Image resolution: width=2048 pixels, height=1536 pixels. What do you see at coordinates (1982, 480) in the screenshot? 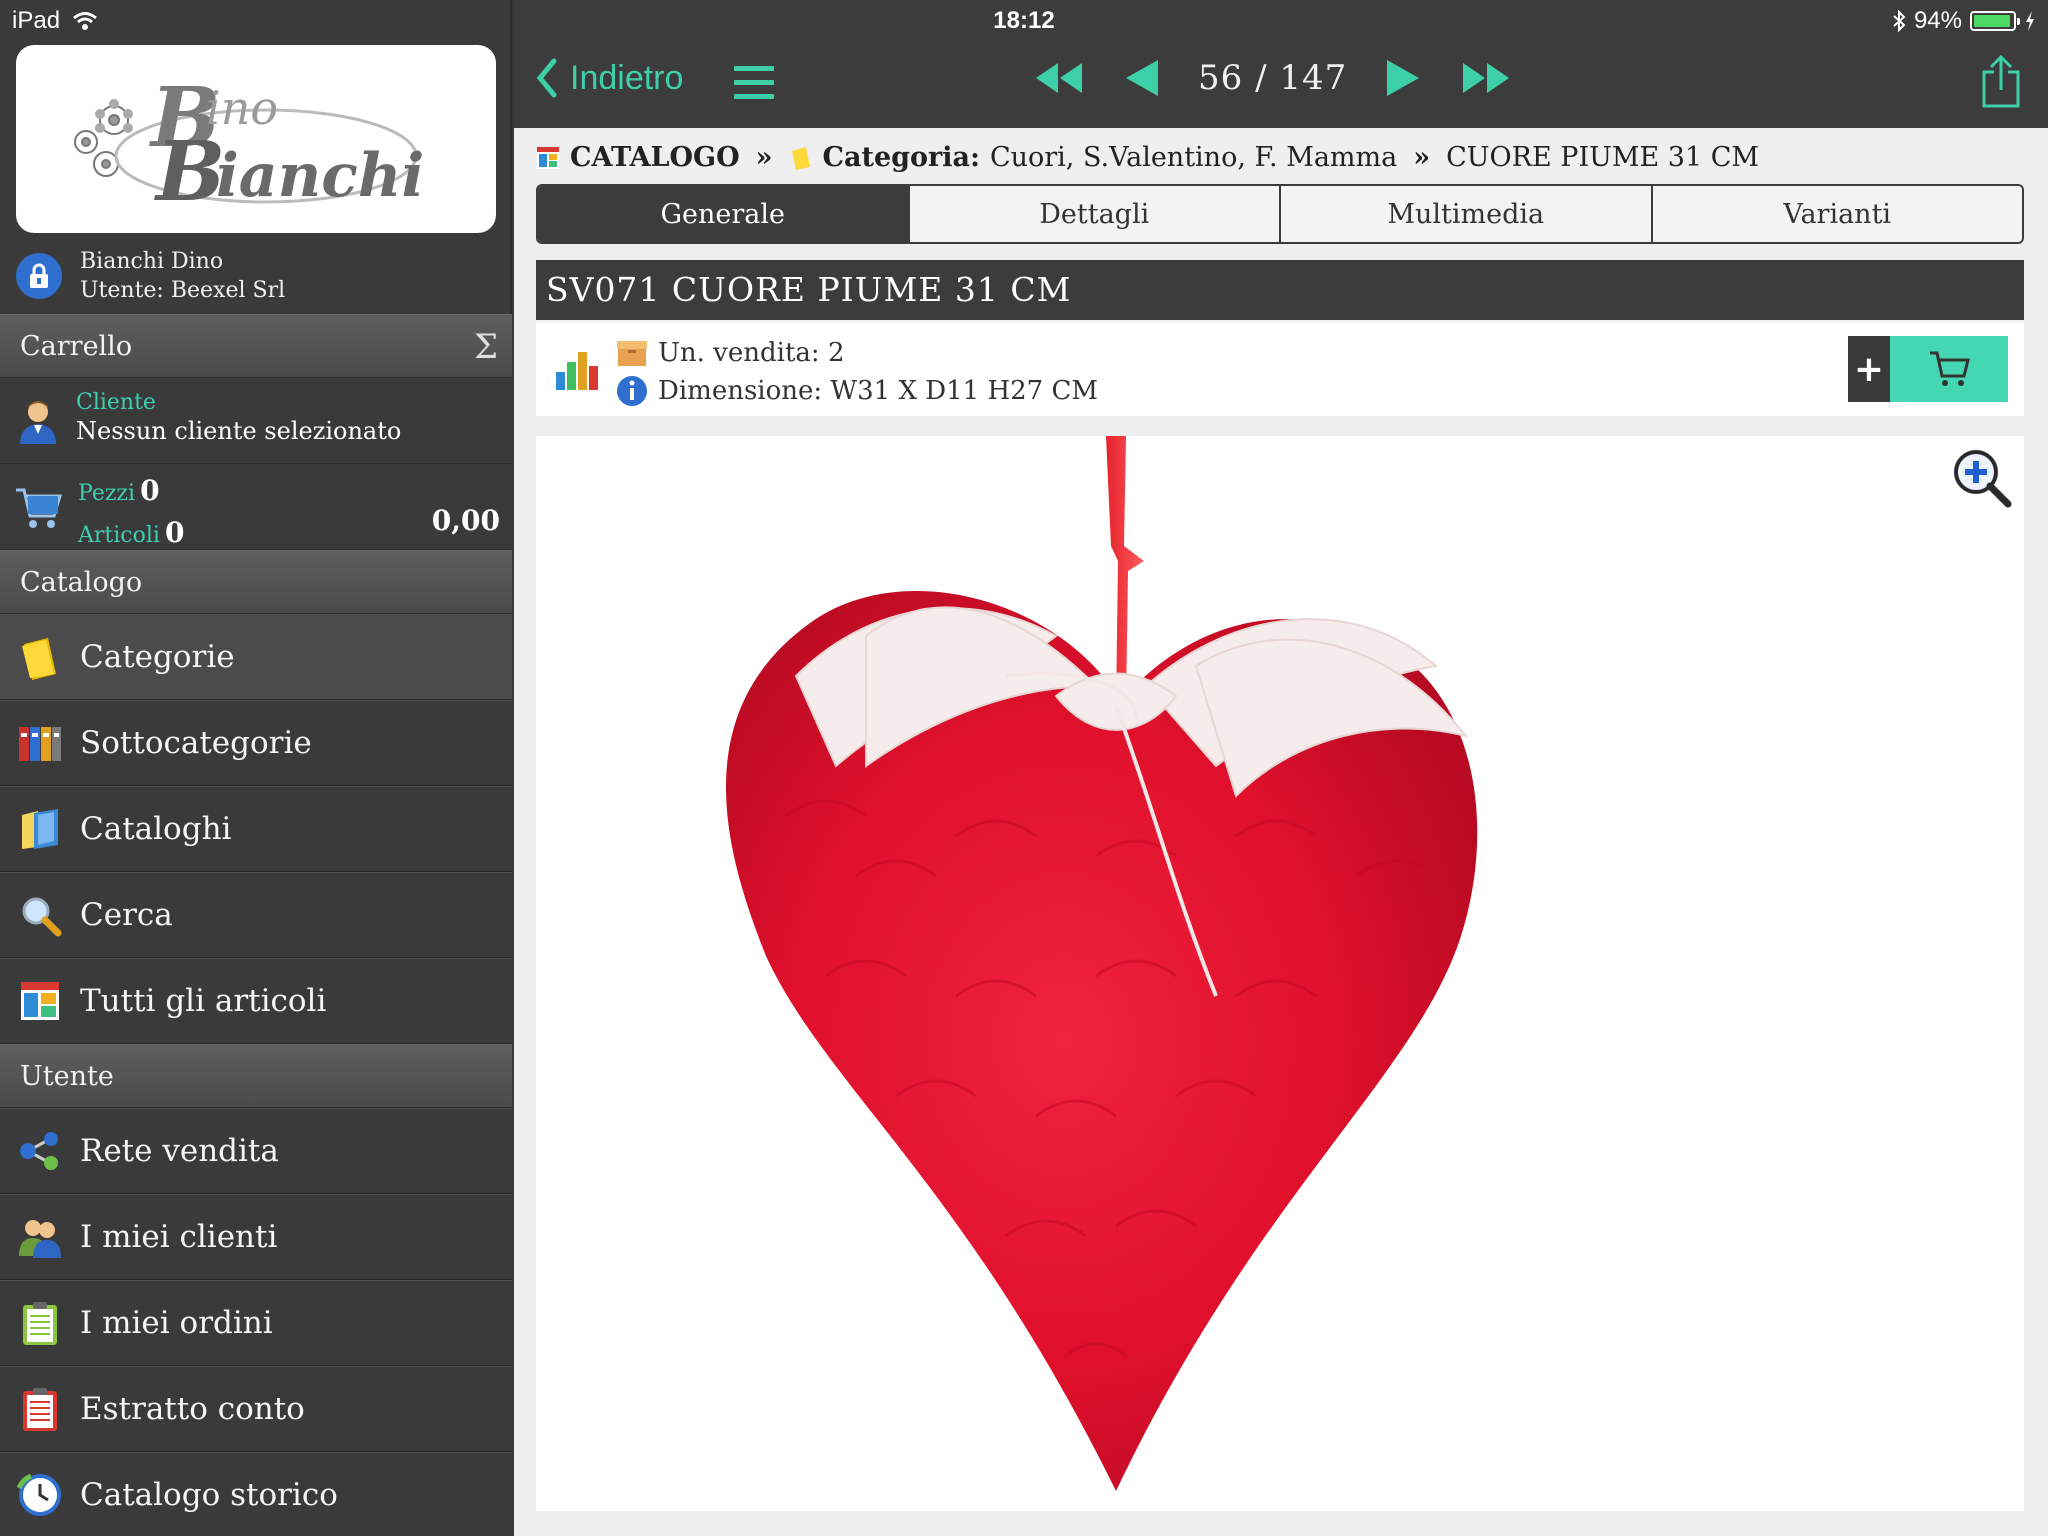
I see `zoom-in-icon` at bounding box center [1982, 480].